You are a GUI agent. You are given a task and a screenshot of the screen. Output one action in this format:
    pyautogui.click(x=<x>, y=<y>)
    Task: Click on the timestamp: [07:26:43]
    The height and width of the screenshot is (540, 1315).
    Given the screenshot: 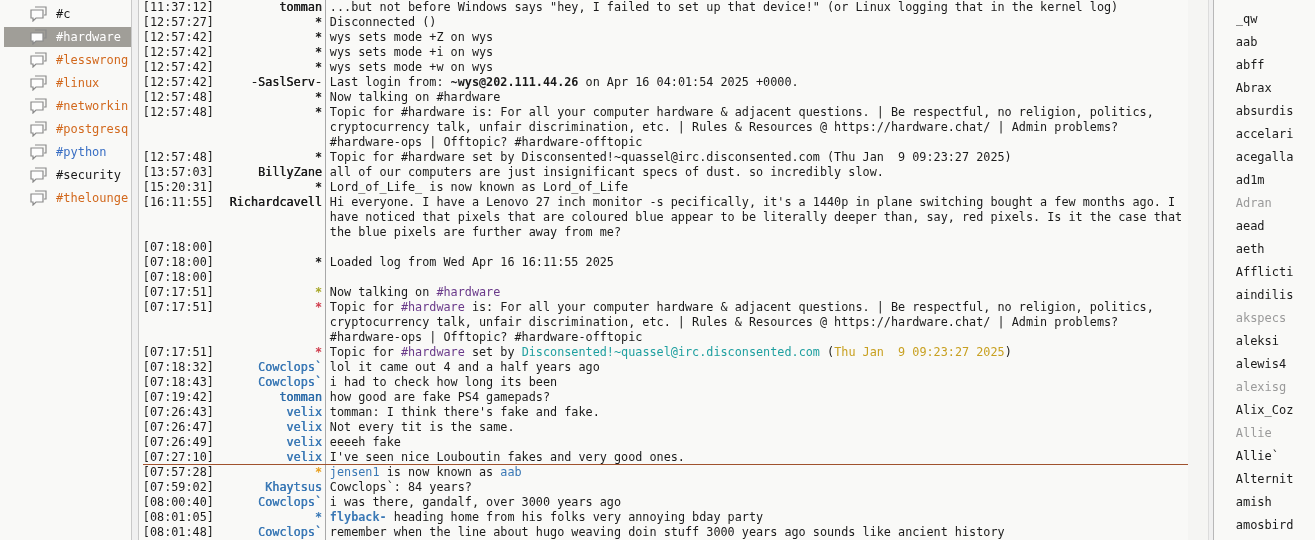 What is the action you would take?
    pyautogui.click(x=178, y=412)
    